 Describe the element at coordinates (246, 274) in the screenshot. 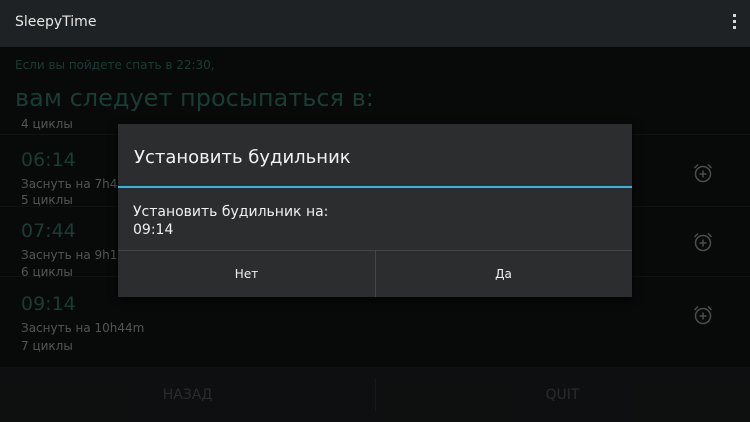

I see `no-button: Нет` at that location.